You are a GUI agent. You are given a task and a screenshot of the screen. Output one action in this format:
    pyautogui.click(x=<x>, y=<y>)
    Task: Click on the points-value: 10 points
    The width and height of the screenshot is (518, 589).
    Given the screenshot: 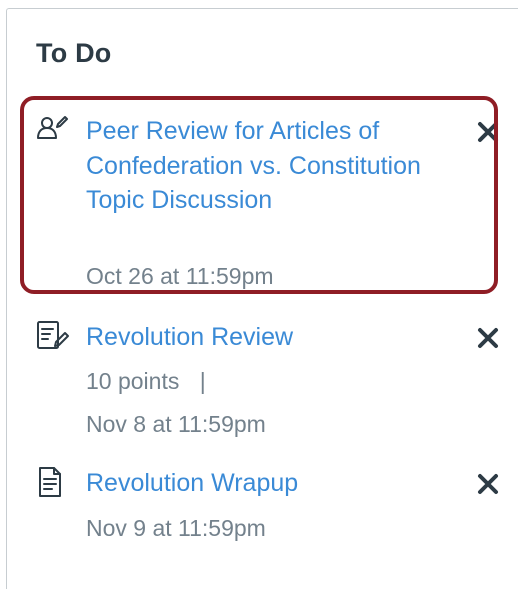 What is the action you would take?
    pyautogui.click(x=133, y=381)
    